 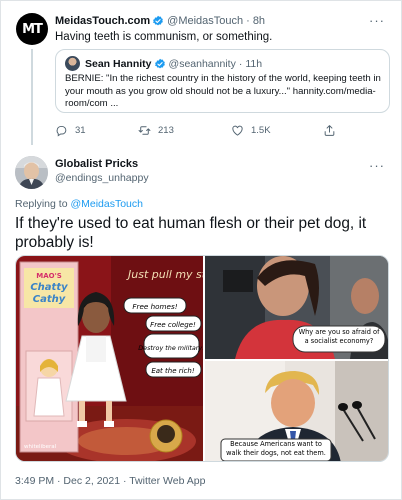 I want to click on thread-connector-line, so click(x=32, y=97).